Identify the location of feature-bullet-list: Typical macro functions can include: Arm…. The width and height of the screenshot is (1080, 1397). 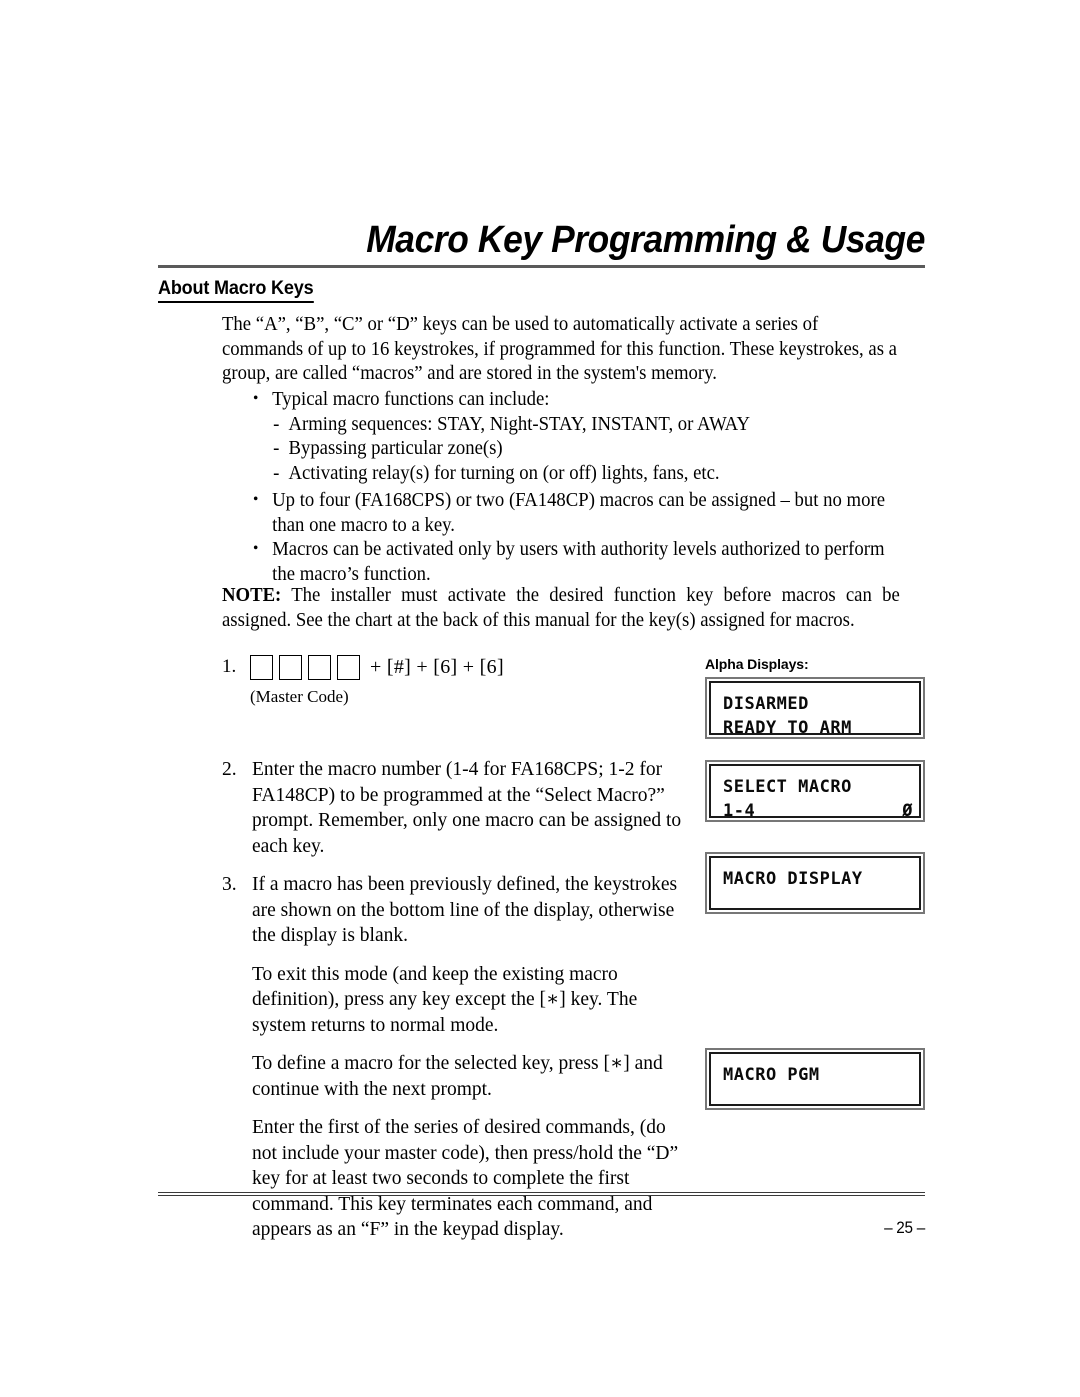
(577, 487).